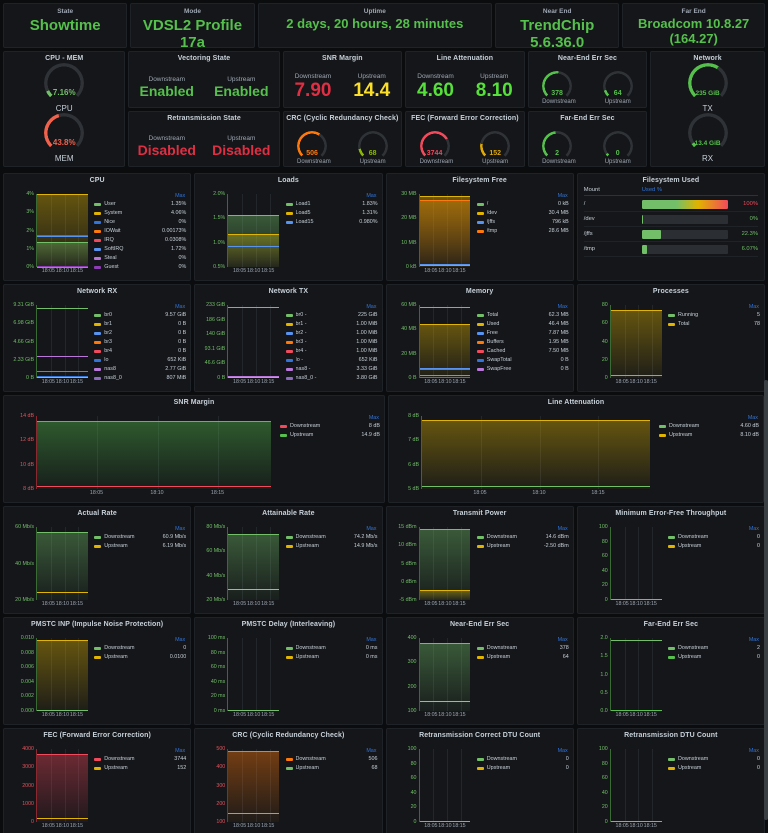 The width and height of the screenshot is (768, 833). I want to click on fec-upstream: 152 Upstream, so click(495, 147).